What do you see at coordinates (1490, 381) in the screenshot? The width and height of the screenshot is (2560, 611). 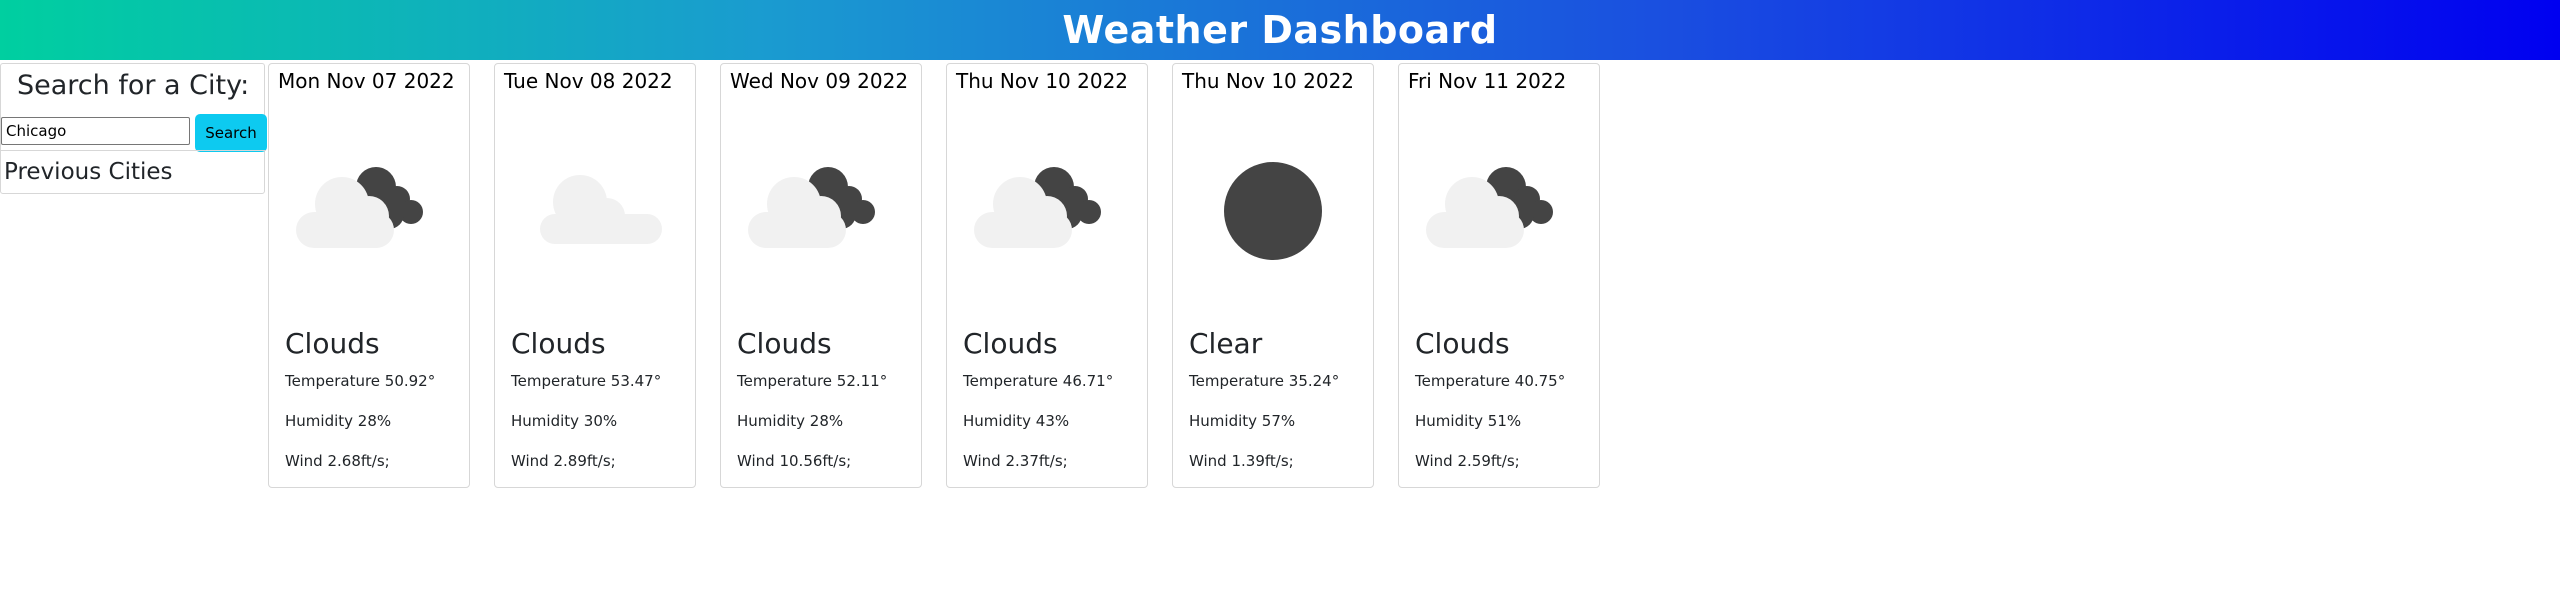 I see `temperature: Temperature 40.75°` at bounding box center [1490, 381].